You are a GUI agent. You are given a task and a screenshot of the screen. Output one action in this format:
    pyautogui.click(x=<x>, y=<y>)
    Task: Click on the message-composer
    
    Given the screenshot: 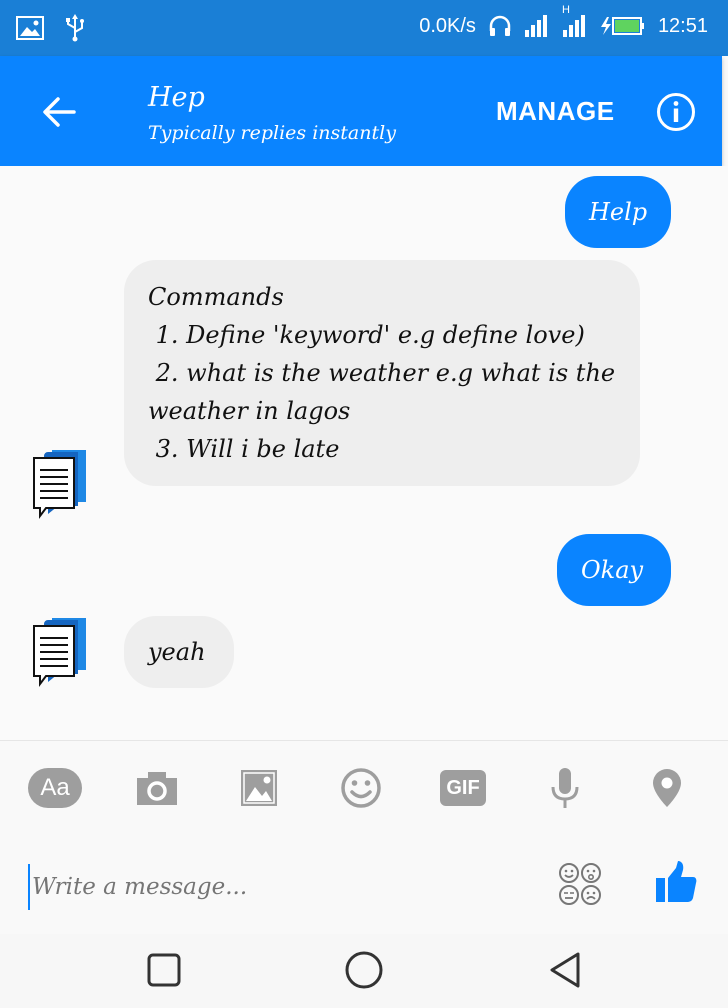 What is the action you would take?
    pyautogui.click(x=364, y=889)
    